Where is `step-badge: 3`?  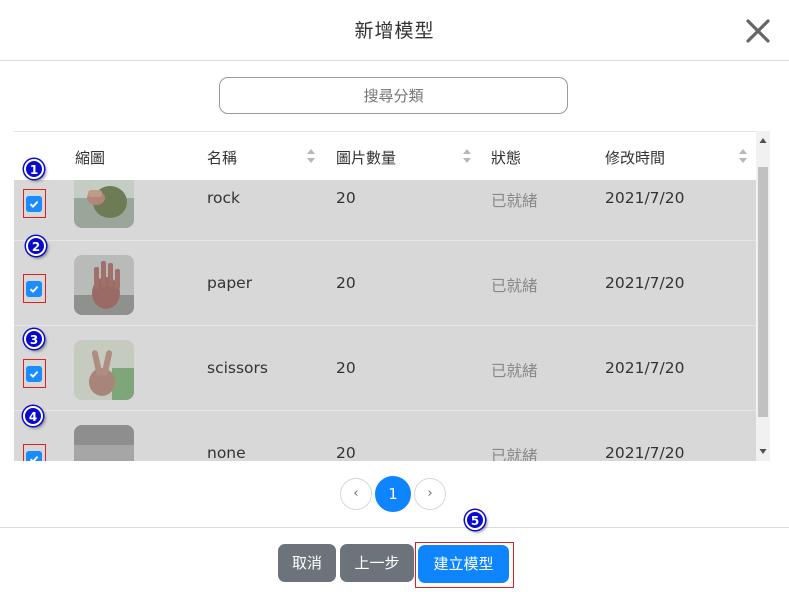
step-badge: 3 is located at coordinates (34, 339).